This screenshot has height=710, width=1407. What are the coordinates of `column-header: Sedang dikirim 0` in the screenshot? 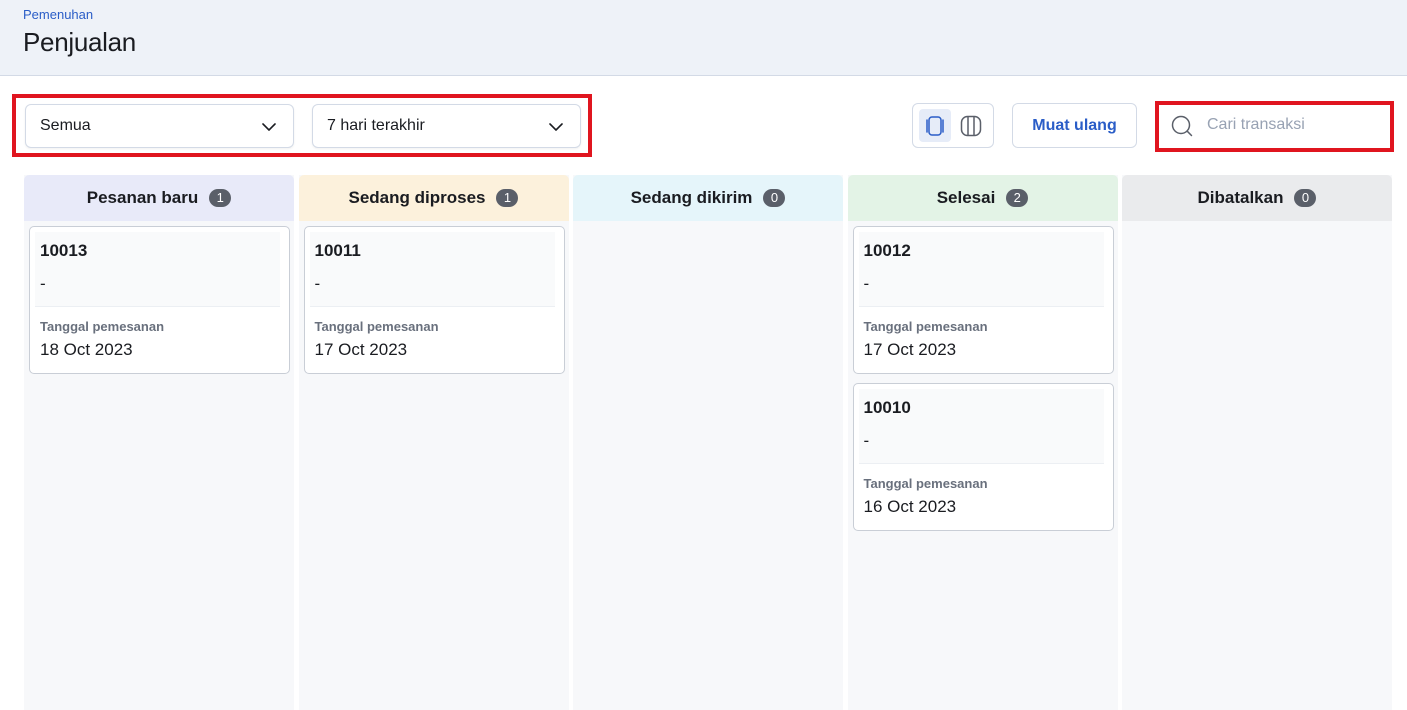 It's located at (708, 198).